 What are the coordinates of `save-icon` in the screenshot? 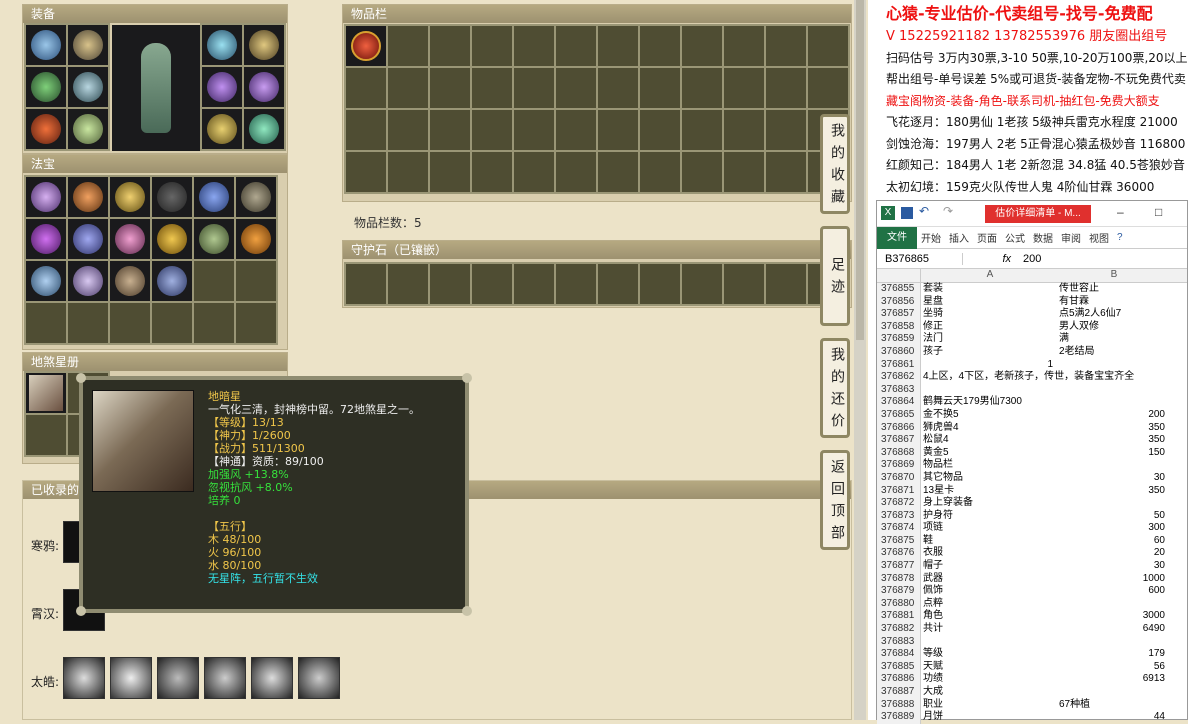 It's located at (907, 213).